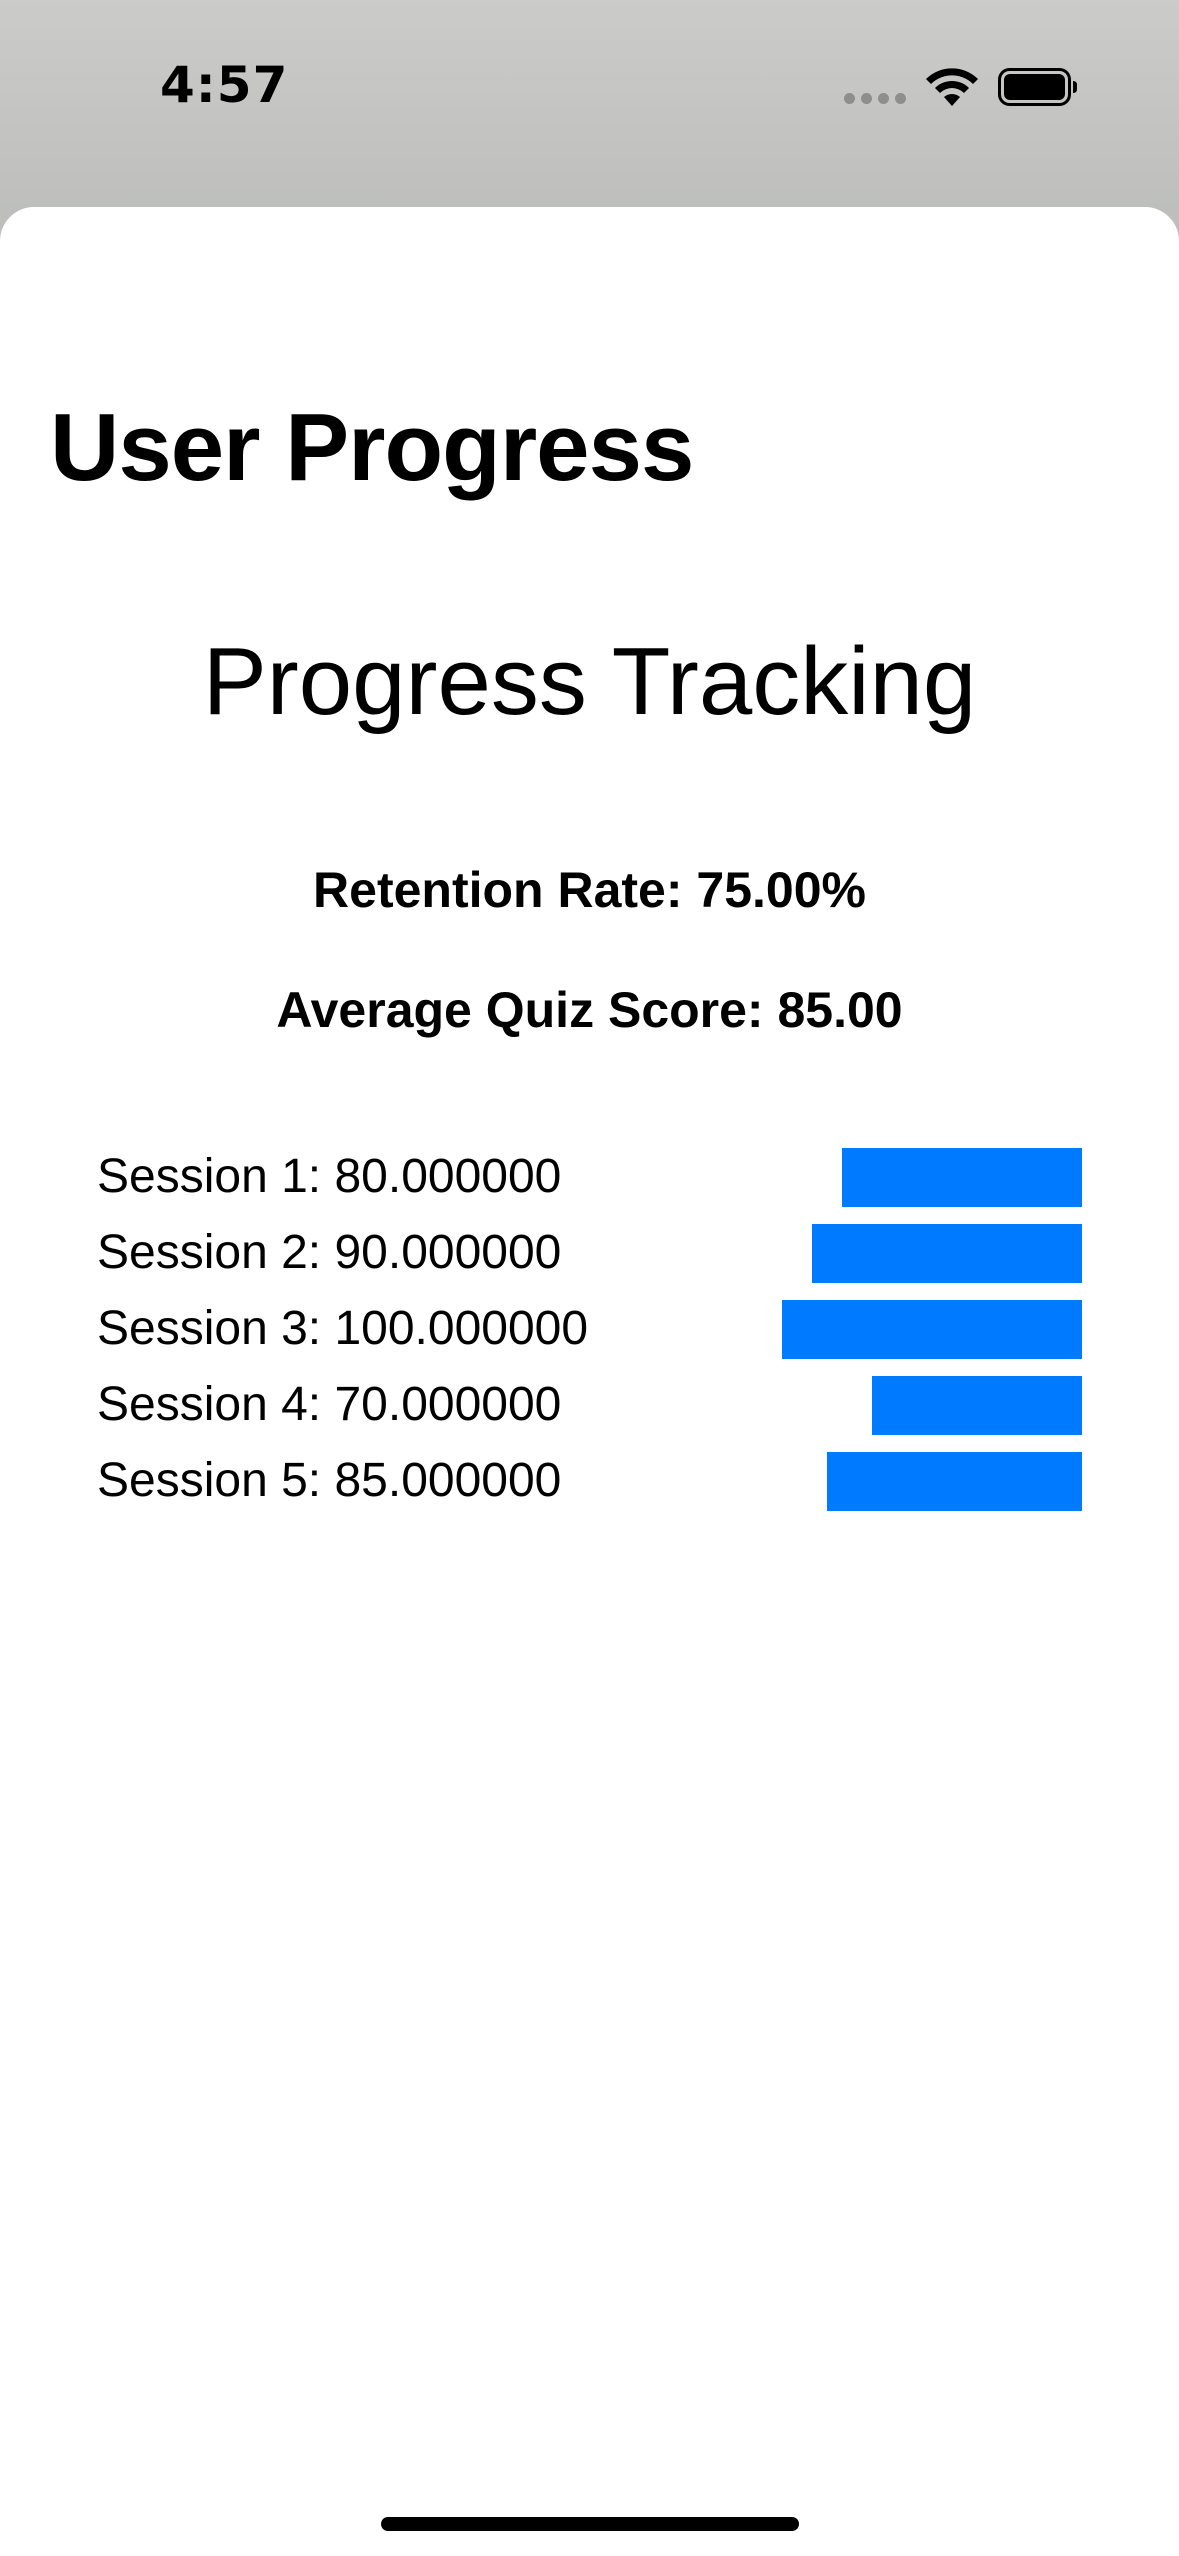 Image resolution: width=1179 pixels, height=2556 pixels. Describe the element at coordinates (329, 1252) in the screenshot. I see `session-label: Session 2: 90.000000` at that location.